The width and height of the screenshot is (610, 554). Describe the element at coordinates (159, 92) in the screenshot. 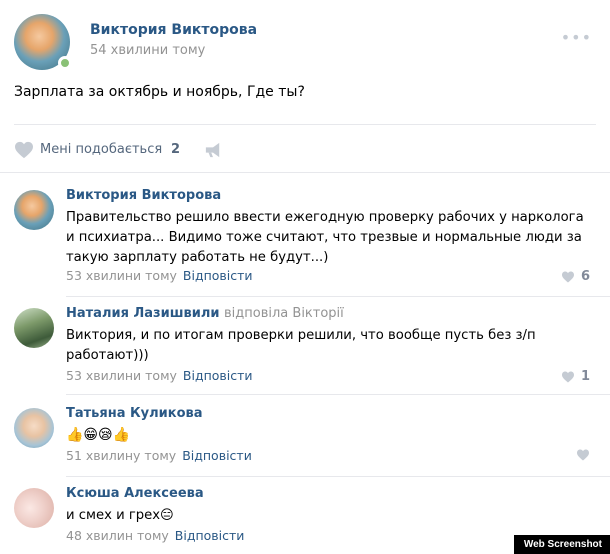

I see `post-text: Зарплата за октябрь и ноябрь, Где ты?` at that location.